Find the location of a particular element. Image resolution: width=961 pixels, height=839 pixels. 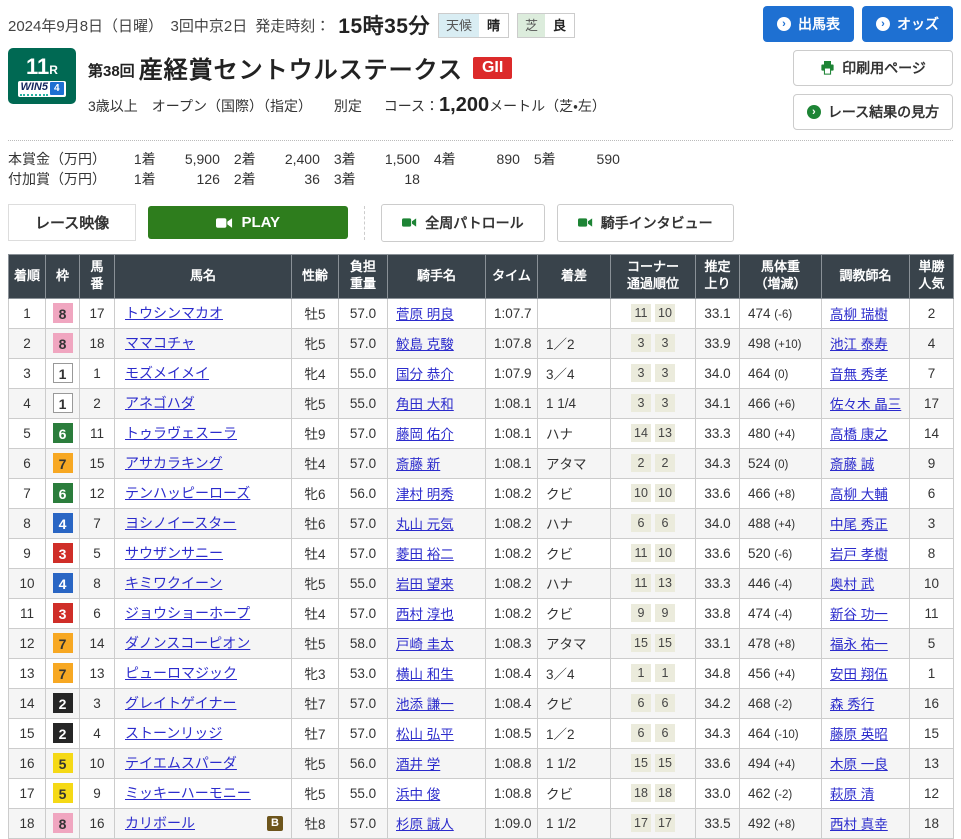

horse-link: ヨシノイースター is located at coordinates (180, 523).